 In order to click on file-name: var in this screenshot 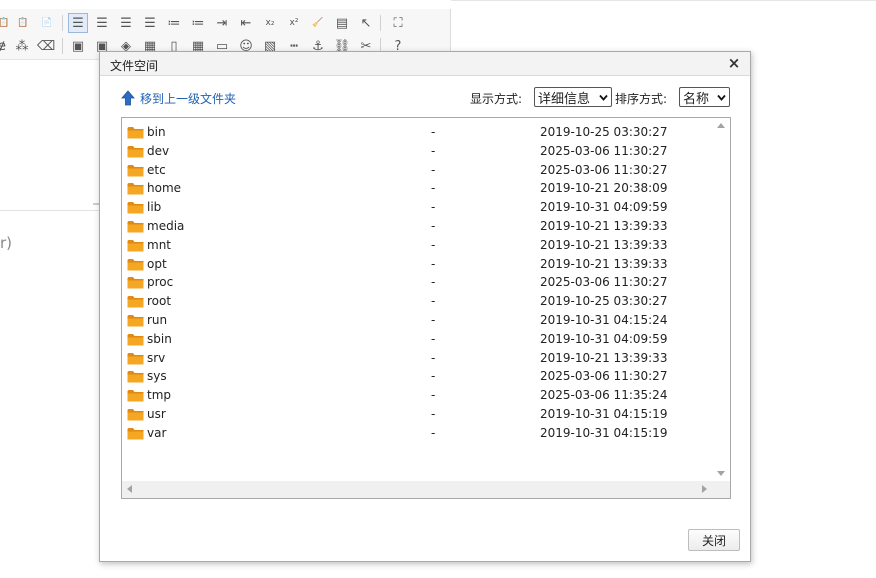, I will do `click(157, 432)`.